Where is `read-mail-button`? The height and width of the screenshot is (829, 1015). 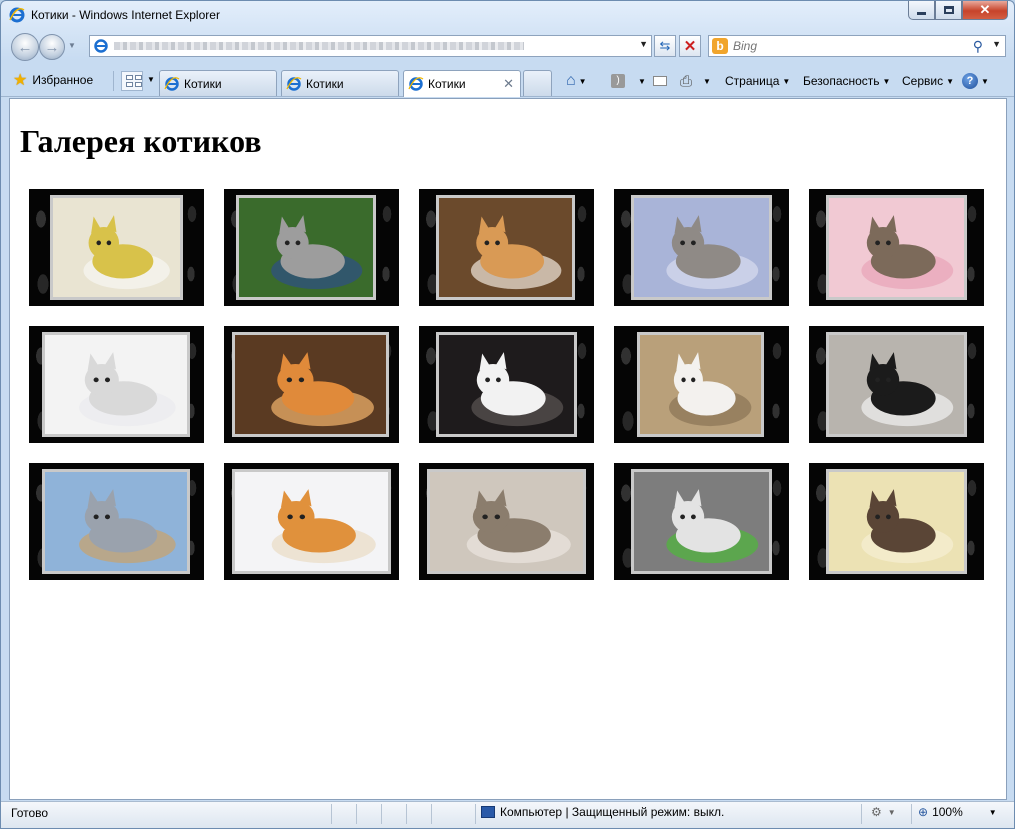
read-mail-button is located at coordinates (660, 81).